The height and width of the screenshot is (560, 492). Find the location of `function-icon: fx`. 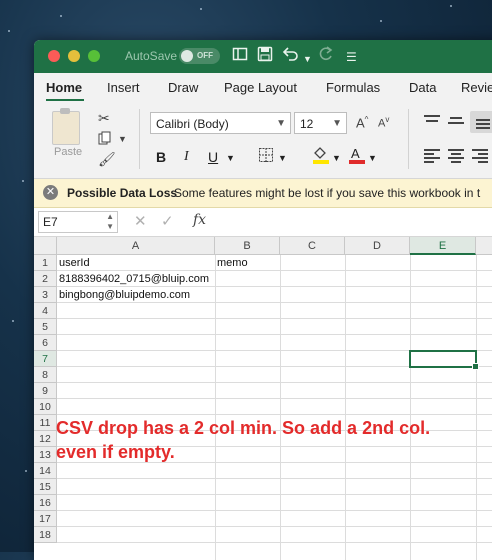

function-icon: fx is located at coordinates (199, 220).